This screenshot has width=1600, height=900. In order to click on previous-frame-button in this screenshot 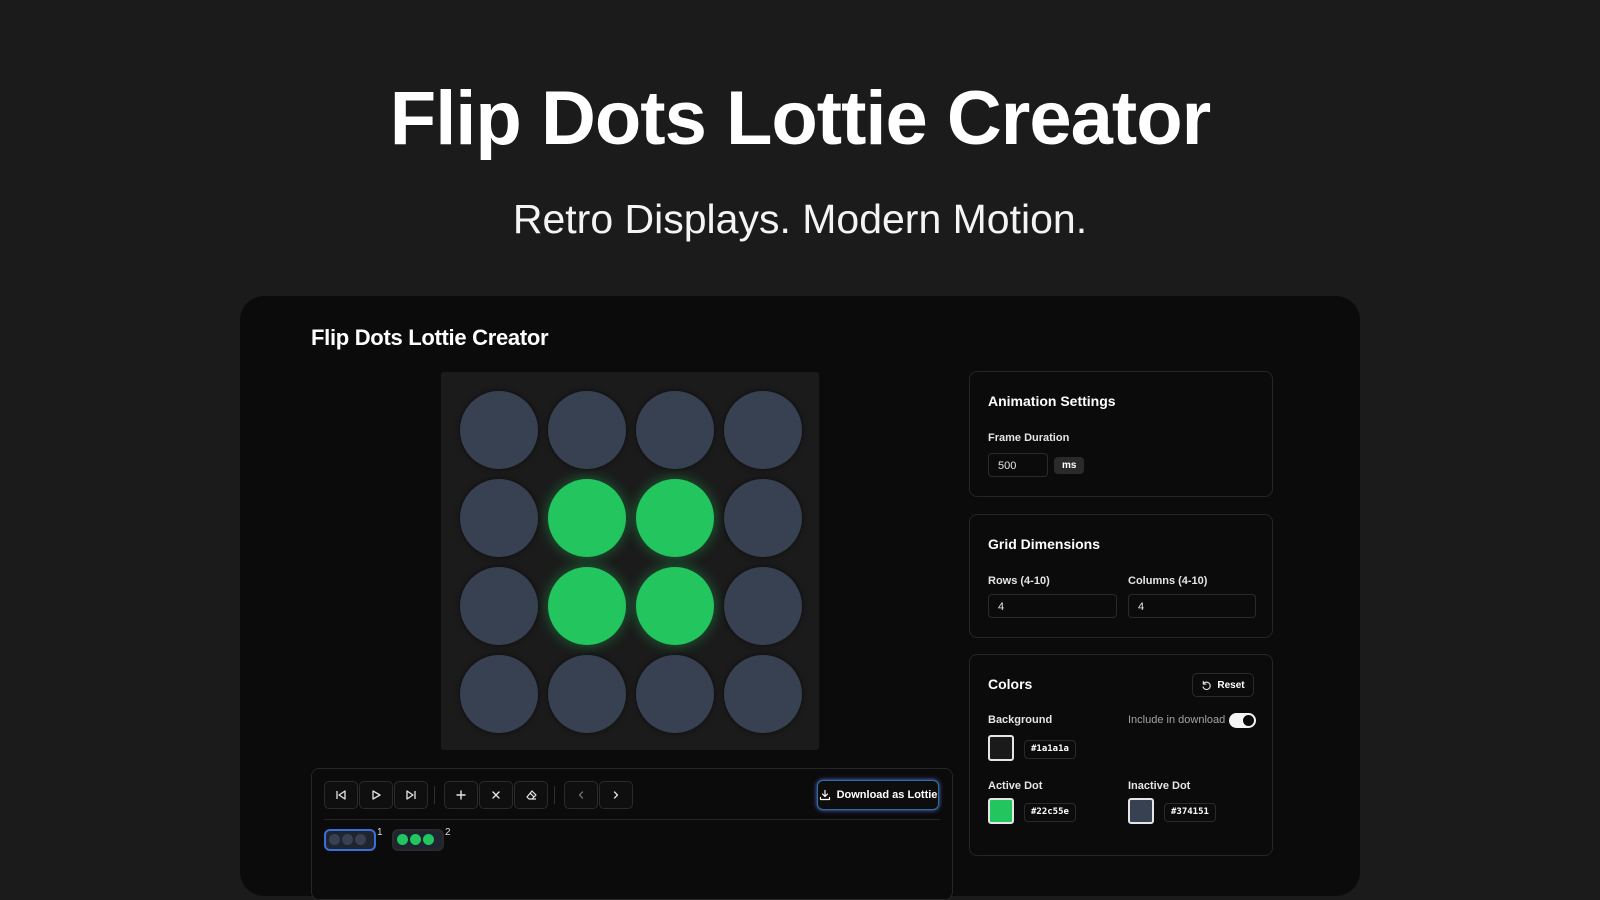, I will do `click(581, 795)`.